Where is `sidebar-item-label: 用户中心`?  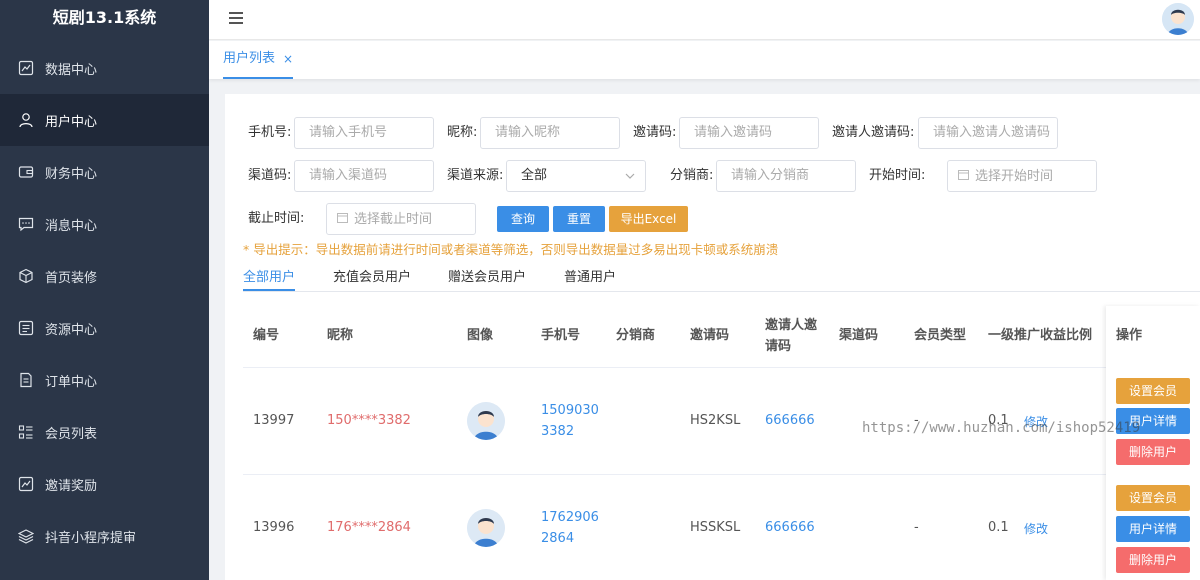 sidebar-item-label: 用户中心 is located at coordinates (71, 122).